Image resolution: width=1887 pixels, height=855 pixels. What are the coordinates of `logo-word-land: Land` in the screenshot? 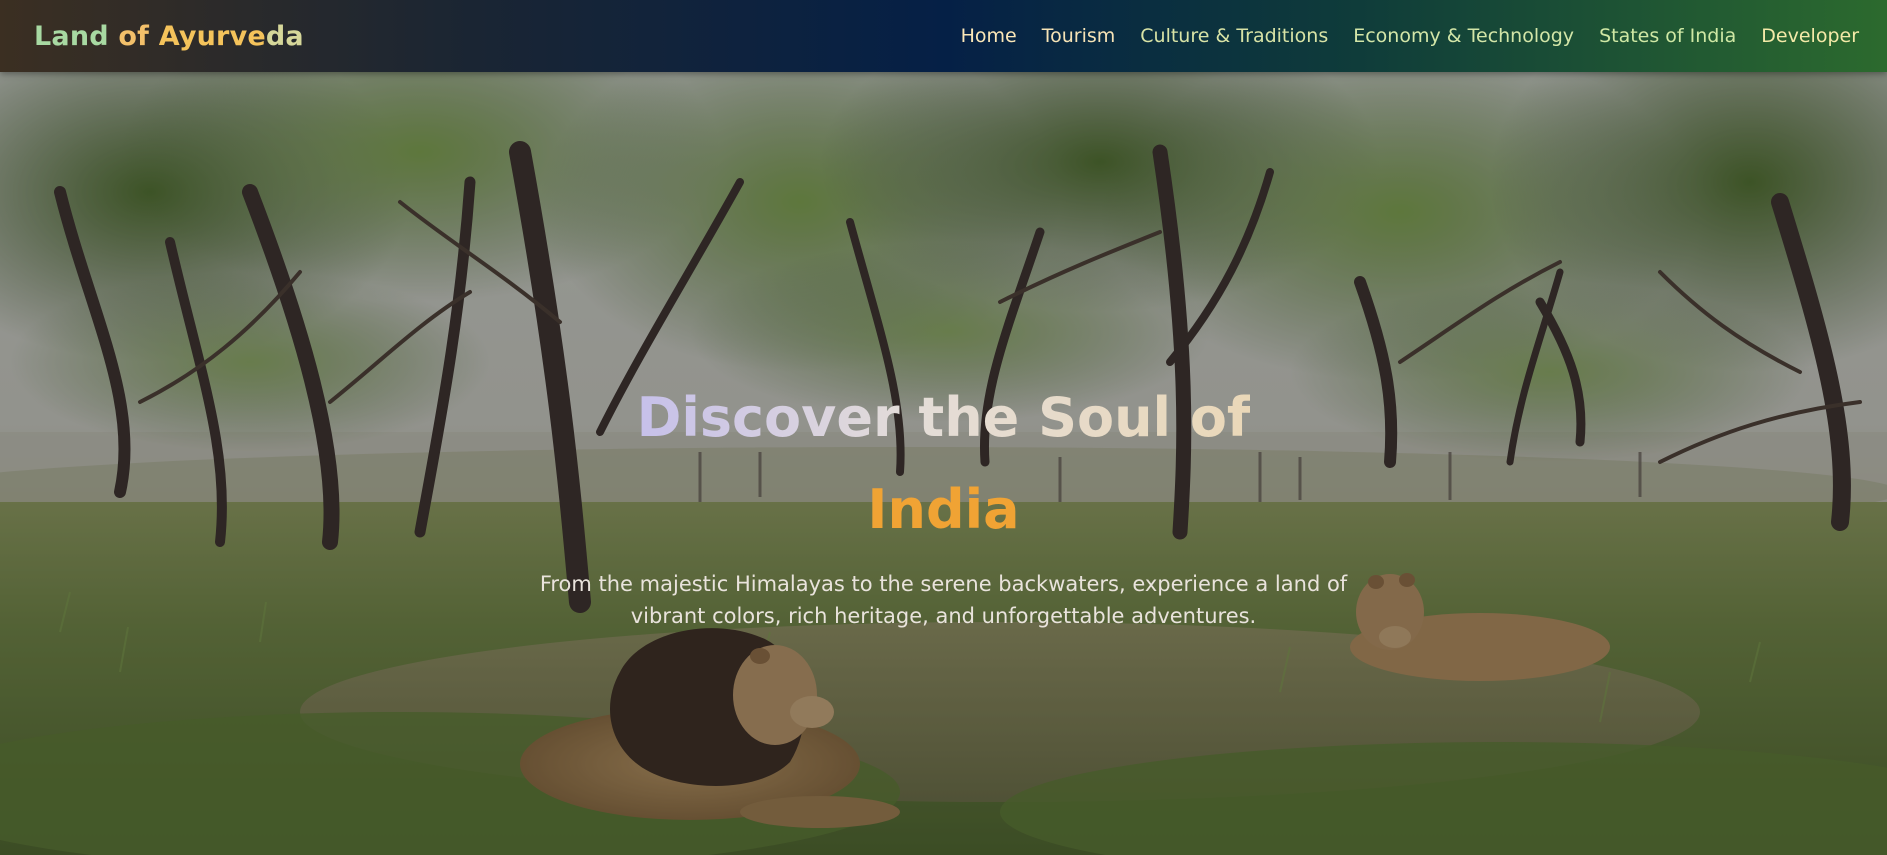 It's located at (71, 36).